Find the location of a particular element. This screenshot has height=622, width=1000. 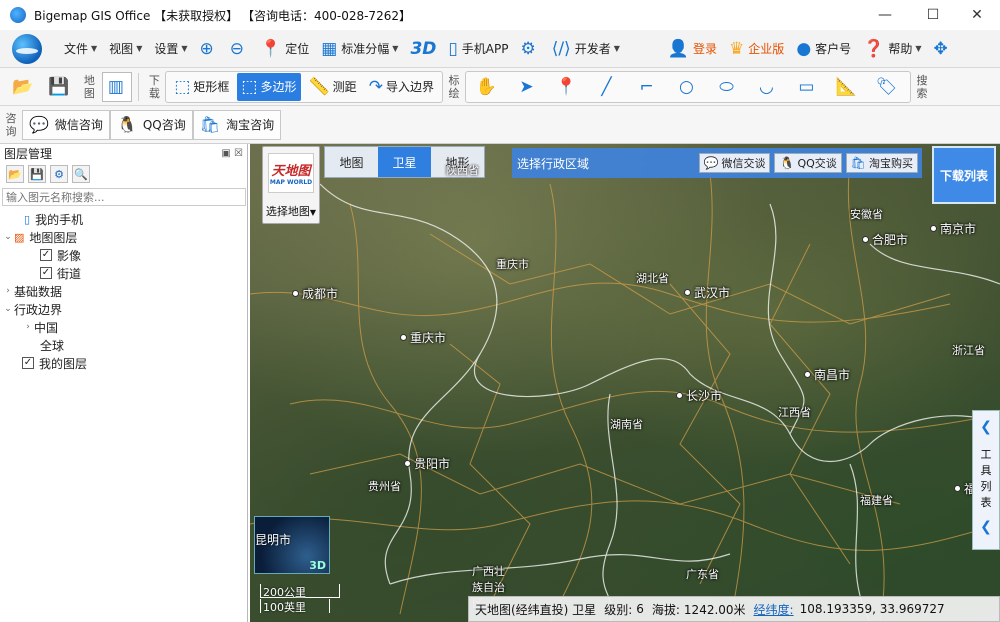

tree-node-my-layers: ✓ 我的图层 is located at coordinates (123, 363).